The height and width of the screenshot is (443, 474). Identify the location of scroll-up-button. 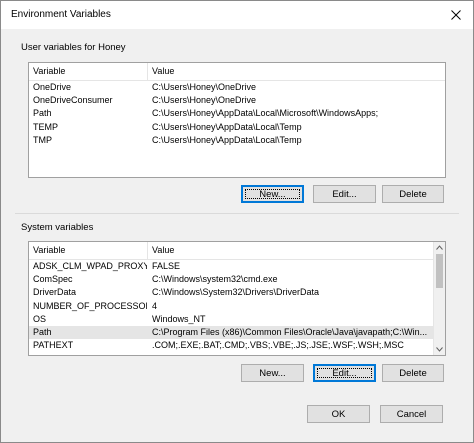
(439, 247).